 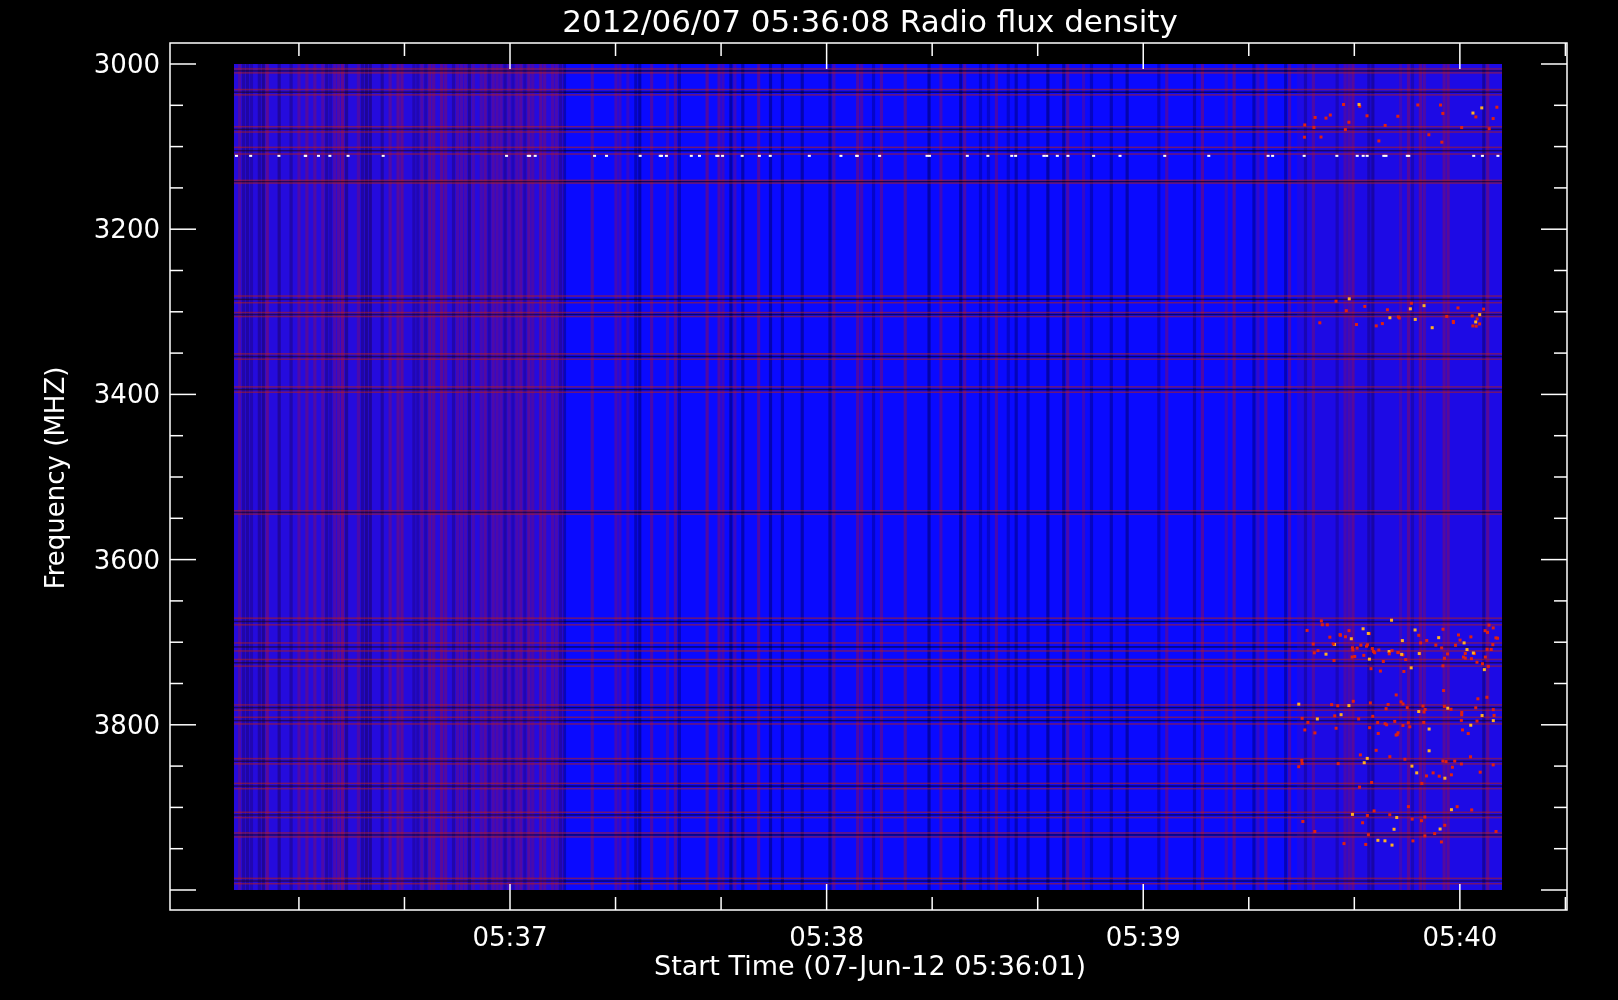 What do you see at coordinates (870, 965) in the screenshot?
I see `x-axis-label: Start Time (07-Jun-12 05:36:01)` at bounding box center [870, 965].